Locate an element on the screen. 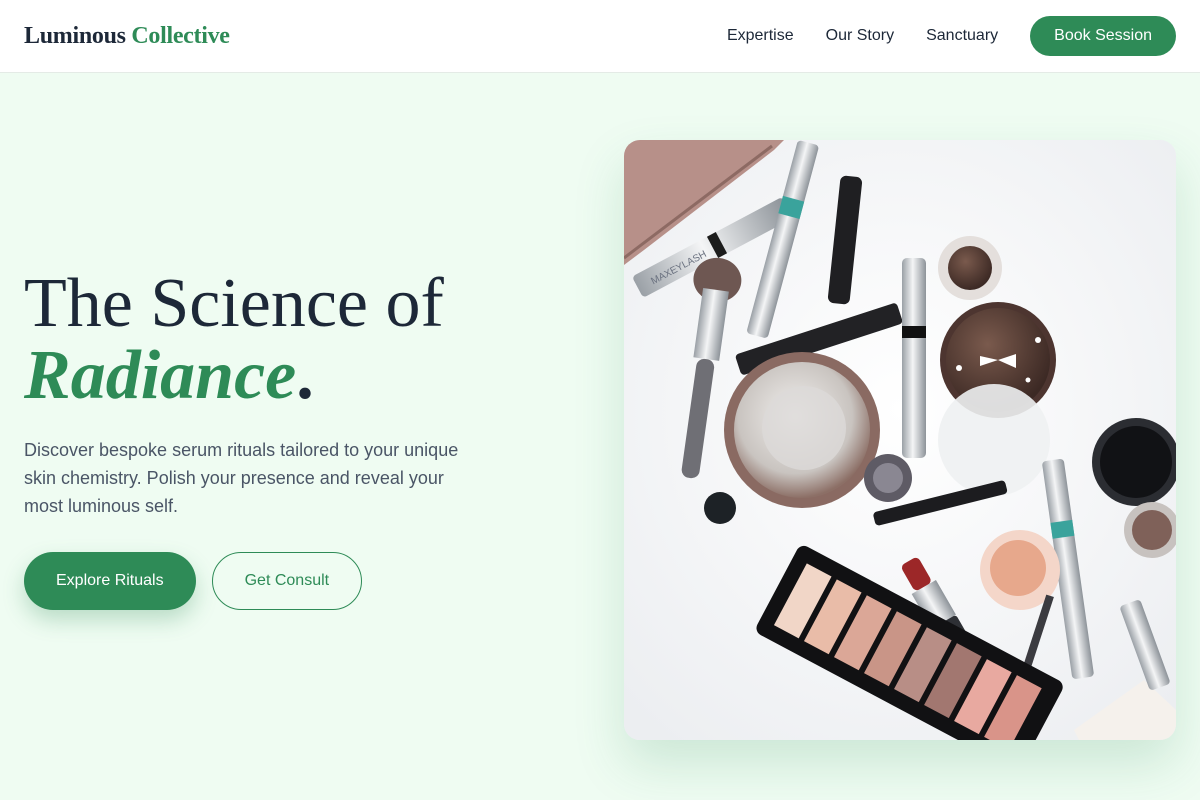 The image size is (1200, 800). hero-title: The Science of Radiance. is located at coordinates (259, 338).